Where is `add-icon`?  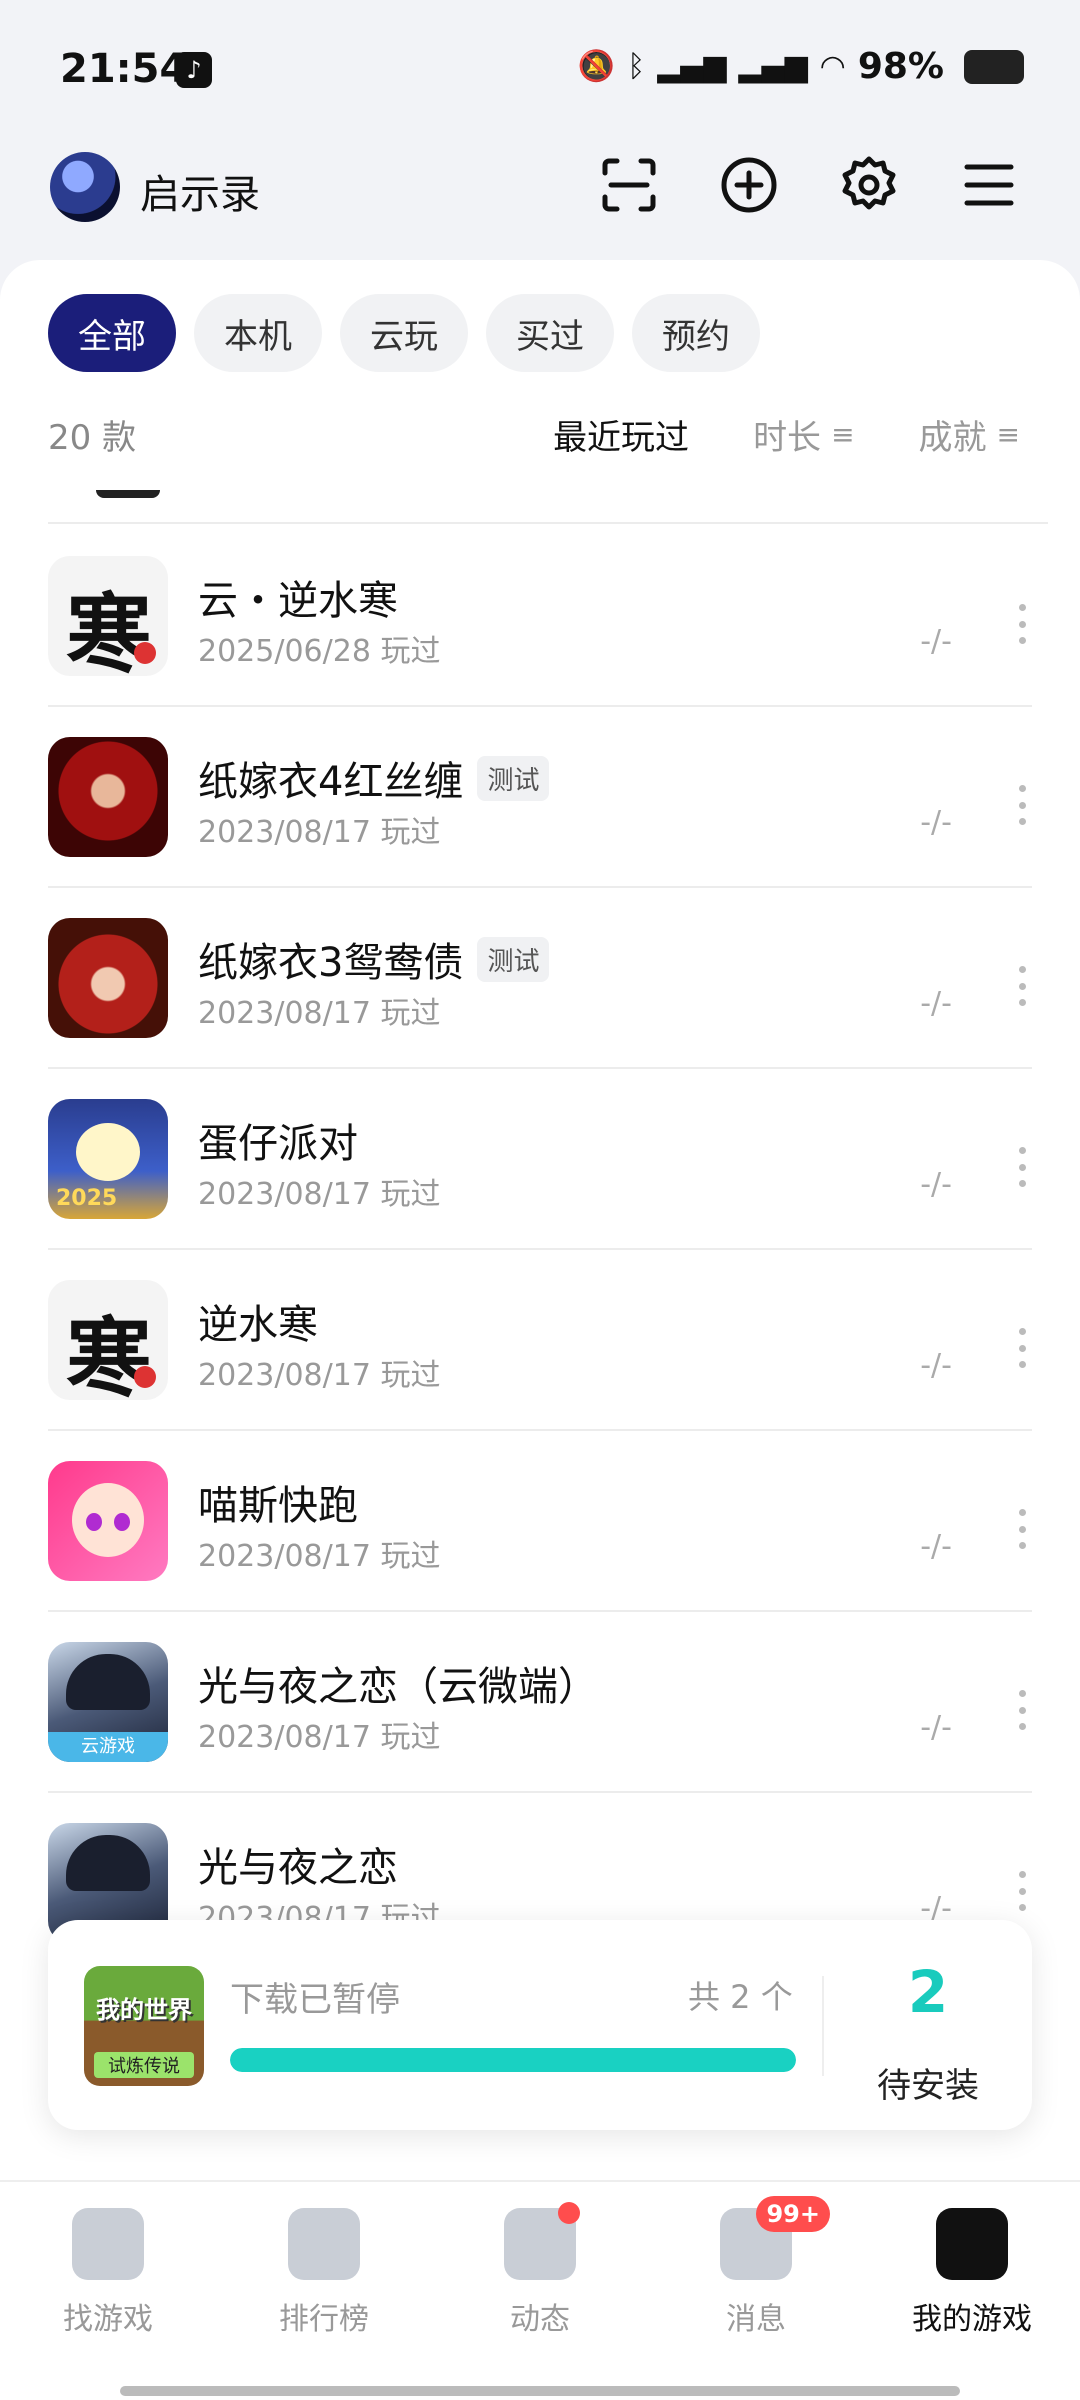 add-icon is located at coordinates (749, 185).